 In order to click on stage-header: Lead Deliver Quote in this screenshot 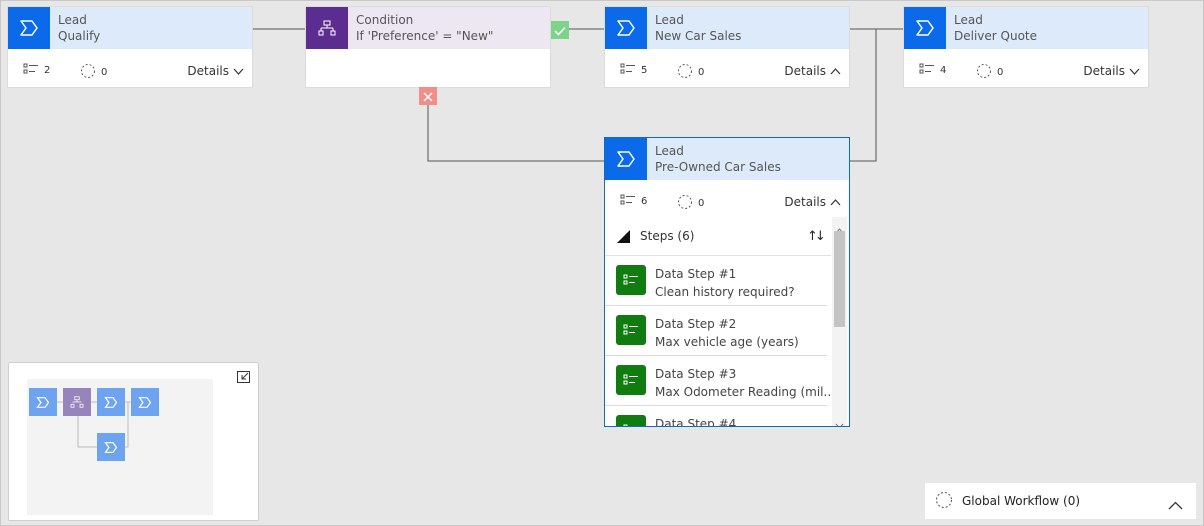, I will do `click(1026, 28)`.